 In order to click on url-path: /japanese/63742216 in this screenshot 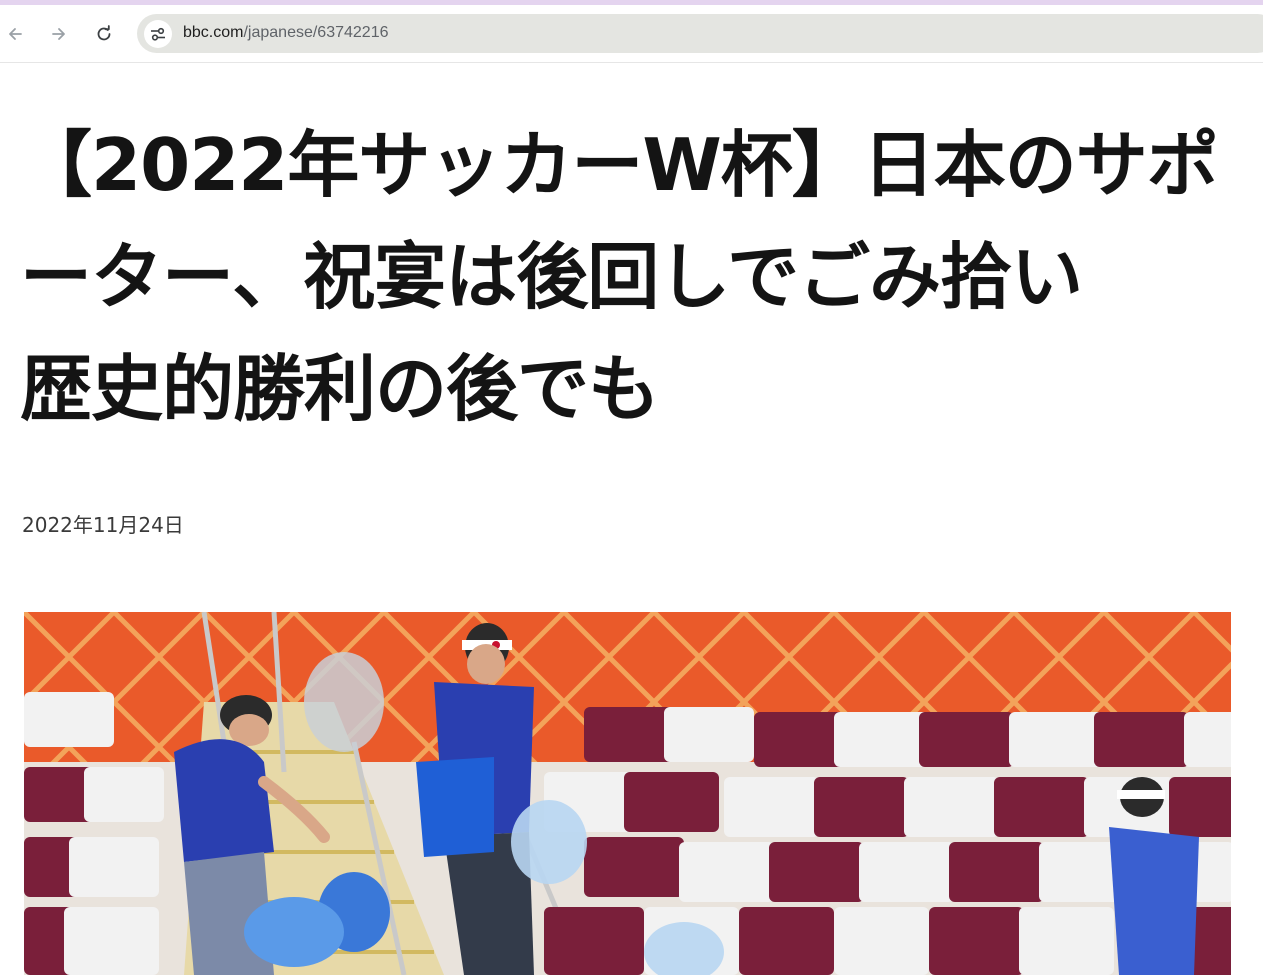, I will do `click(316, 32)`.